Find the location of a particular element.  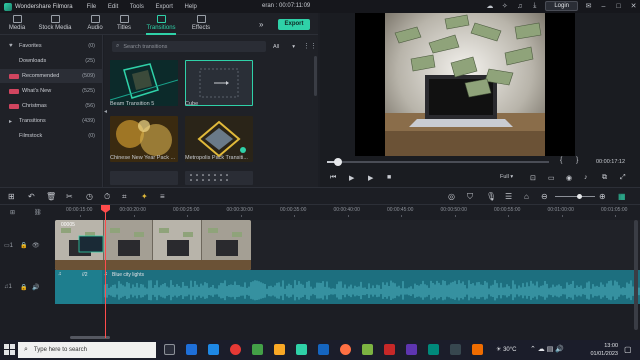

system-tray-icons: ⌃ ☁ ▤ 🔊 is located at coordinates (547, 349).